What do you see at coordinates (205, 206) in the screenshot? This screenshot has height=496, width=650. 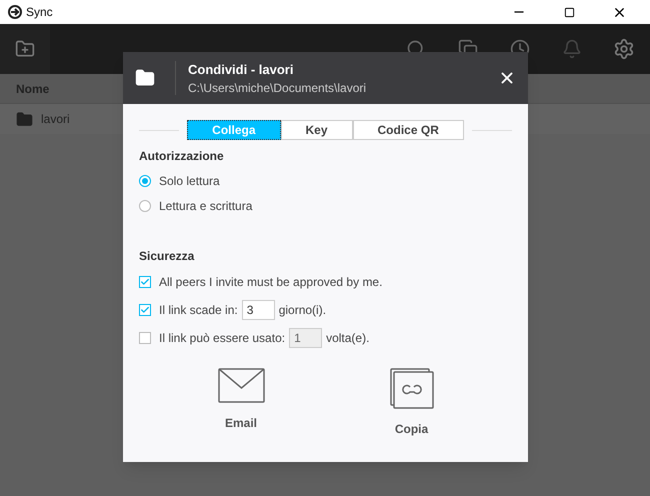 I see `radio-label: Lettura e scrittura` at bounding box center [205, 206].